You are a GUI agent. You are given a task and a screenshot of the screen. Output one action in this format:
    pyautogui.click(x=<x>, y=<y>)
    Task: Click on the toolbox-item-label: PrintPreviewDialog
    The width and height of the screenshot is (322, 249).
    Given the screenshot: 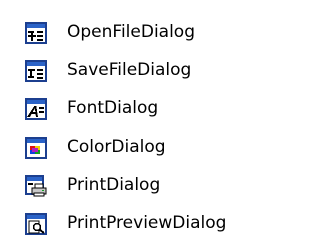 What is the action you would take?
    pyautogui.click(x=147, y=223)
    